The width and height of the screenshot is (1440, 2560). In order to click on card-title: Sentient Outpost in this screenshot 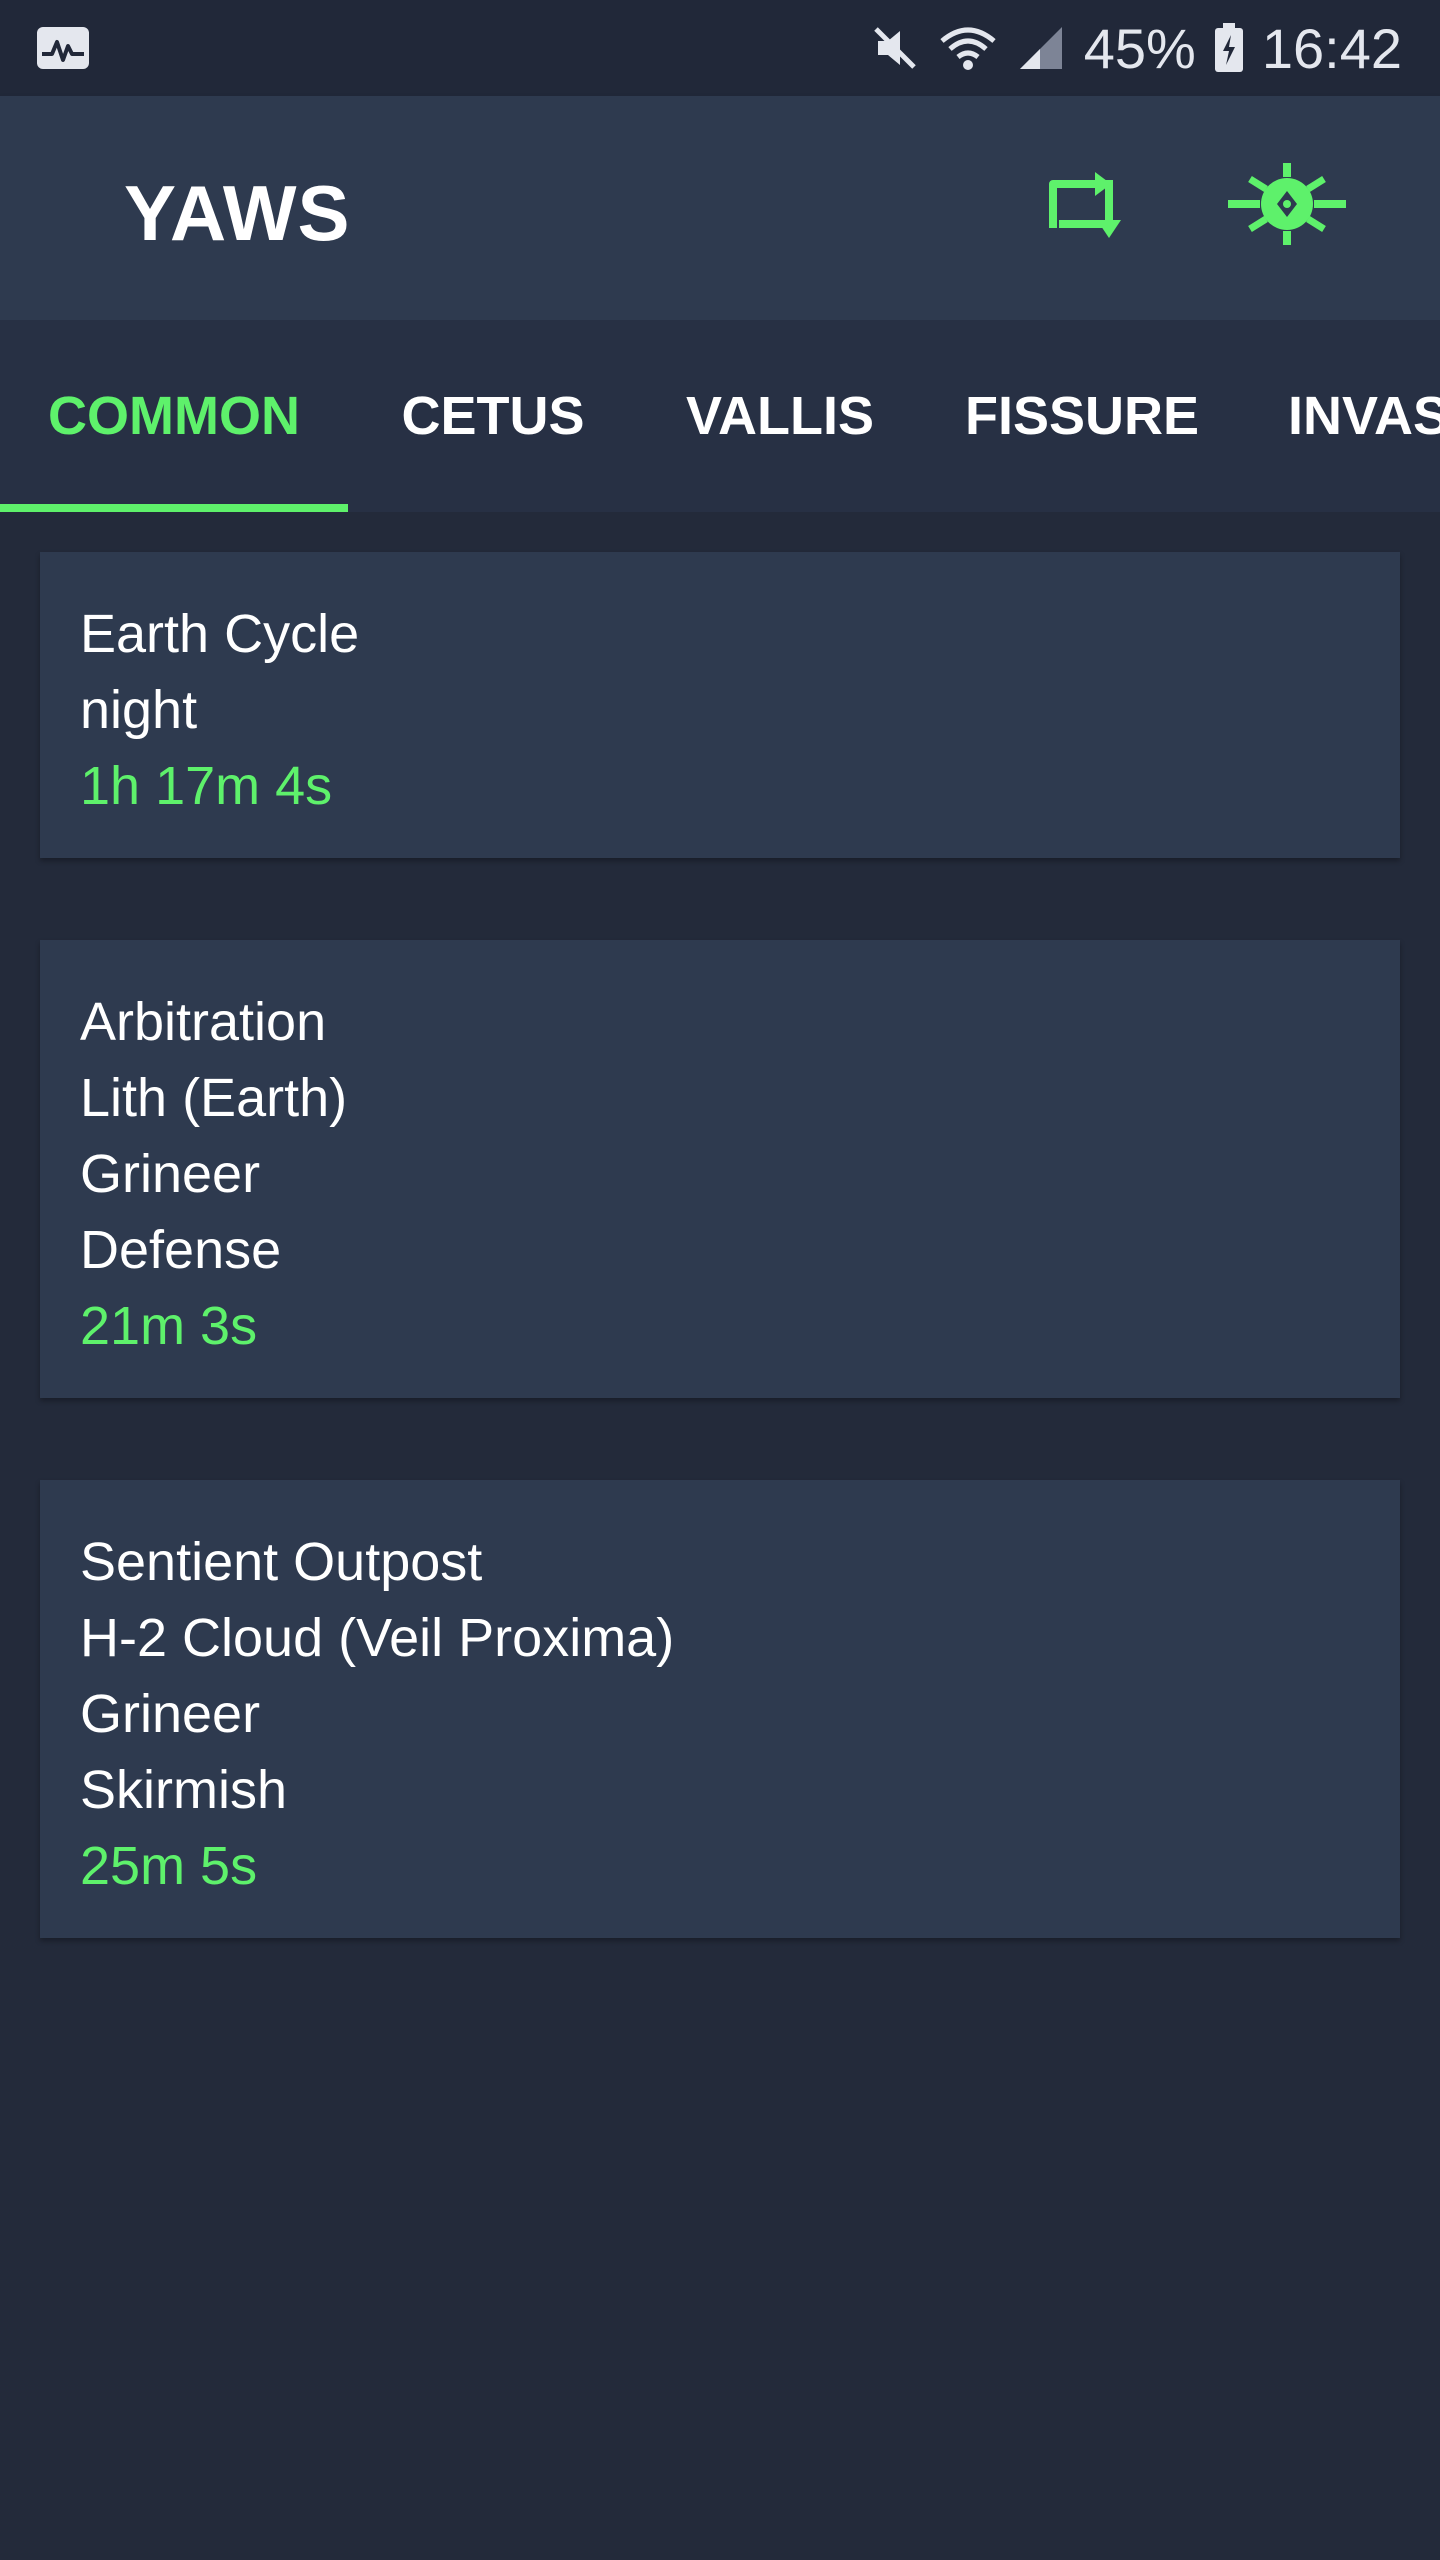, I will do `click(281, 1562)`.